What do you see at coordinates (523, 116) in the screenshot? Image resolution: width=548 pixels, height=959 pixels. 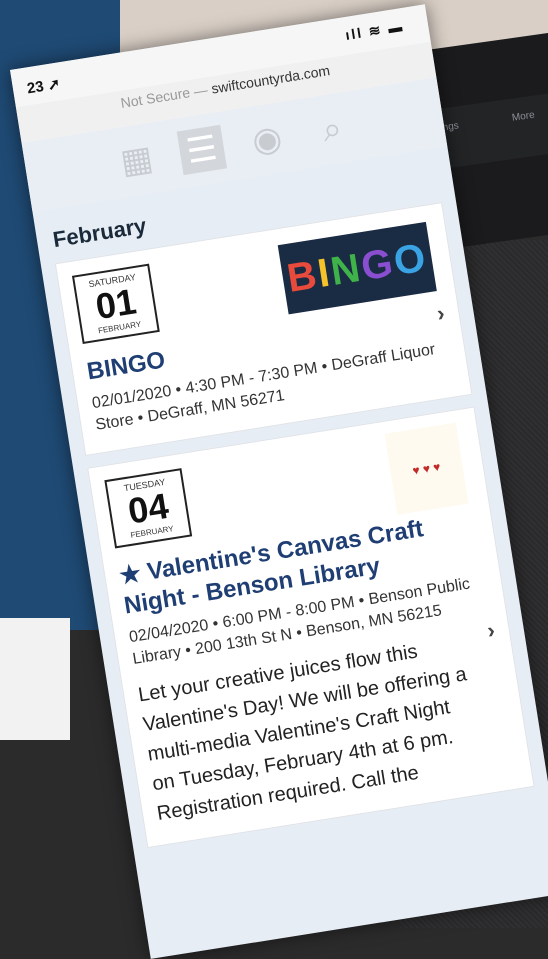 I see `tablet-more-label: More` at bounding box center [523, 116].